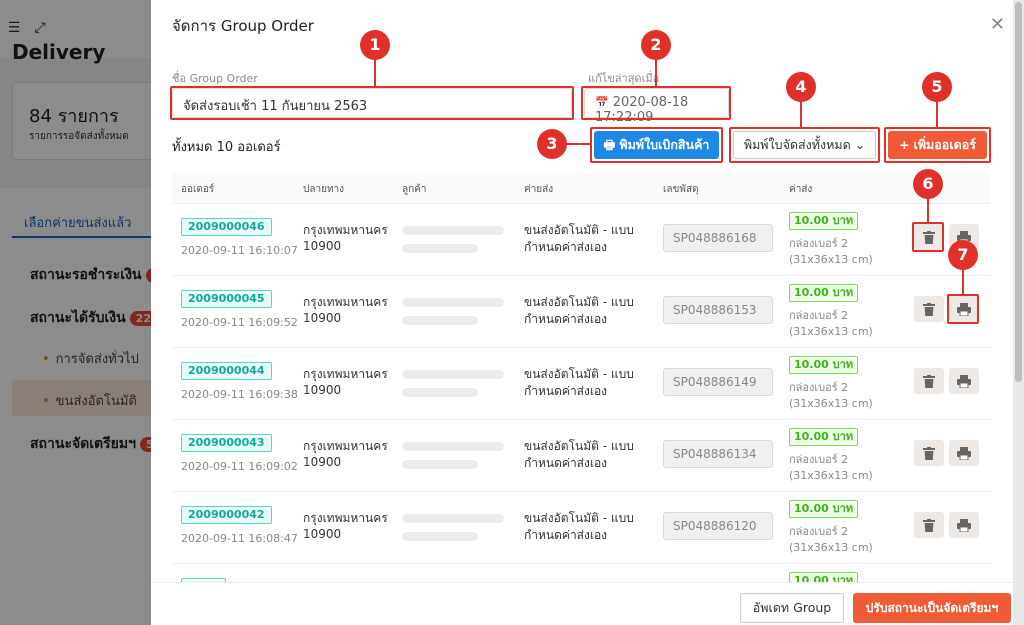  I want to click on order-id-link: 2009000046, so click(226, 227).